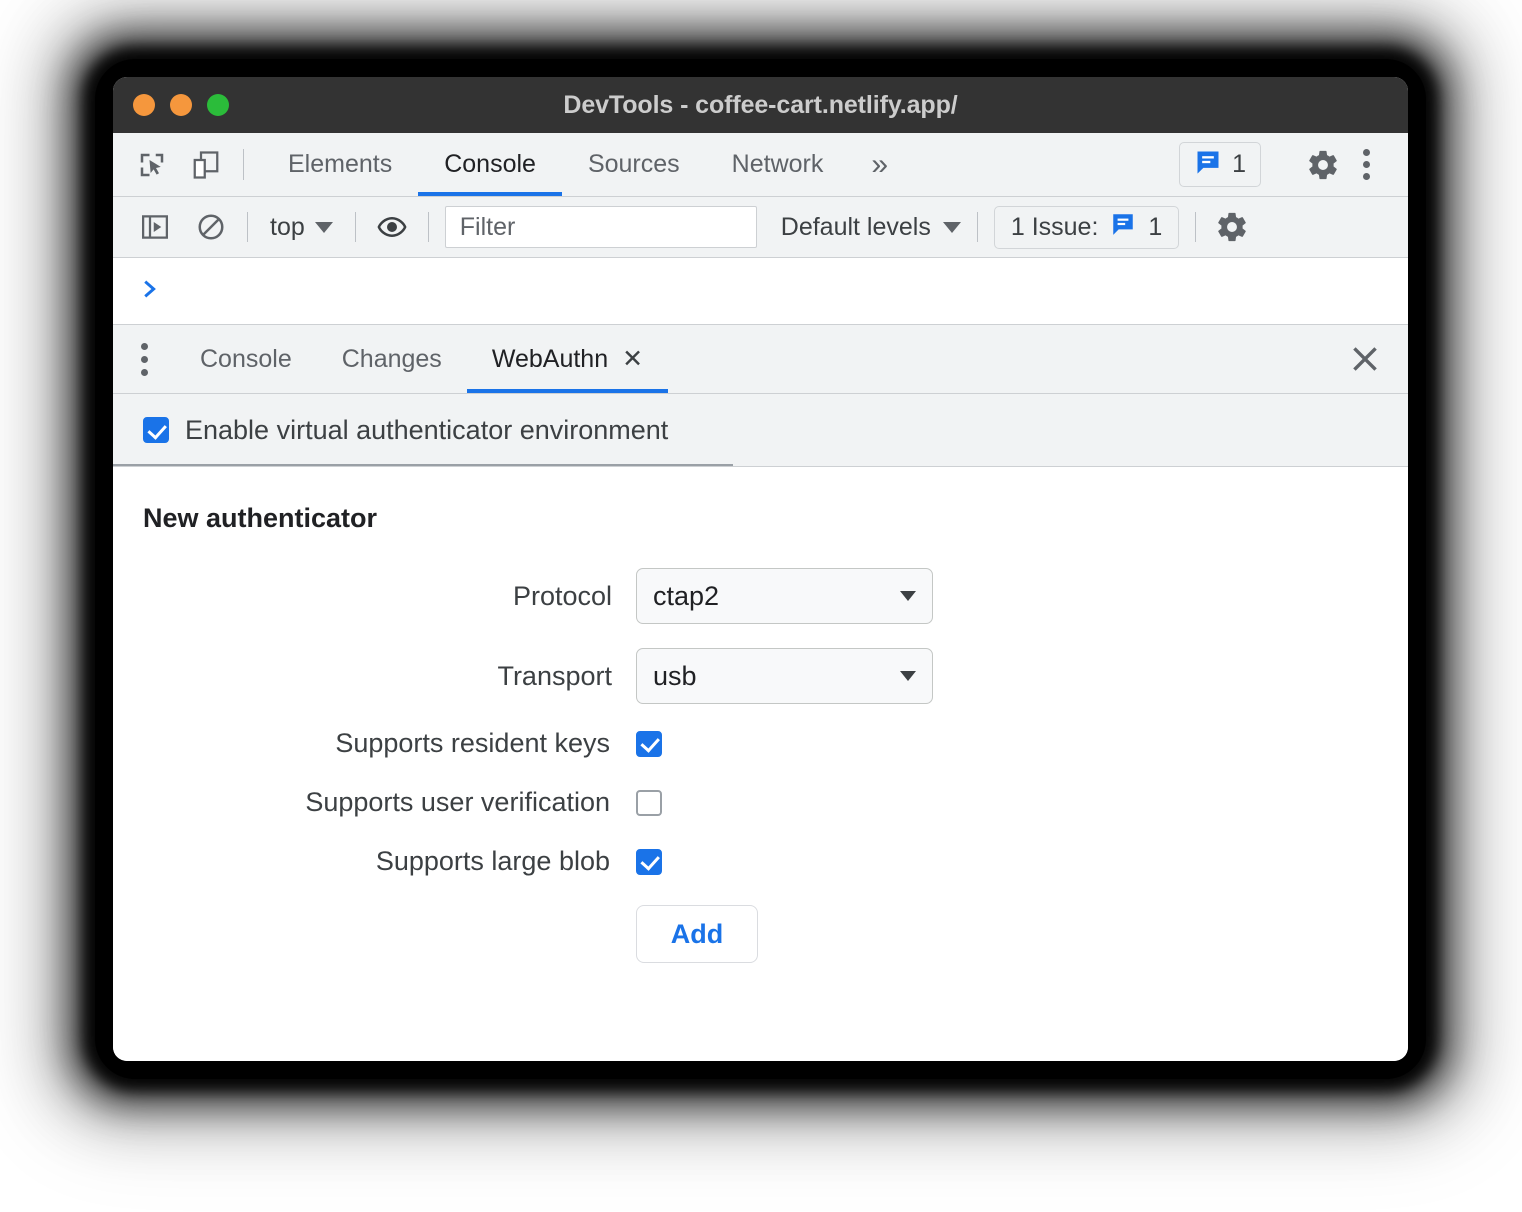 Image resolution: width=1522 pixels, height=1212 pixels. Describe the element at coordinates (243, 164) in the screenshot. I see `toolbar-divider` at that location.